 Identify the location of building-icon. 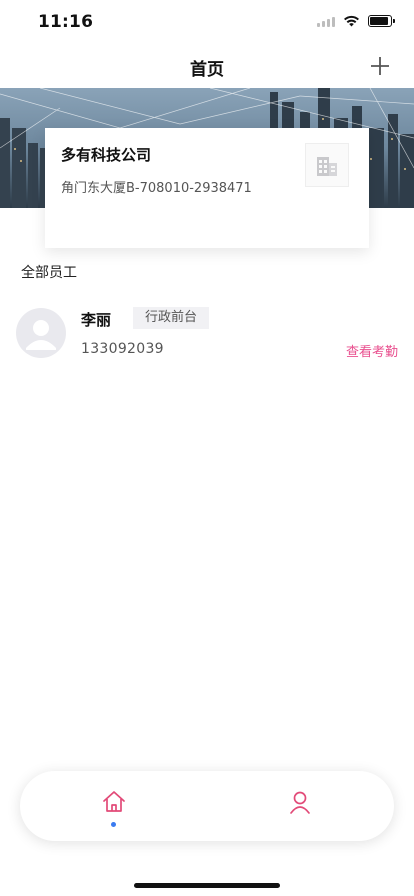
(327, 166).